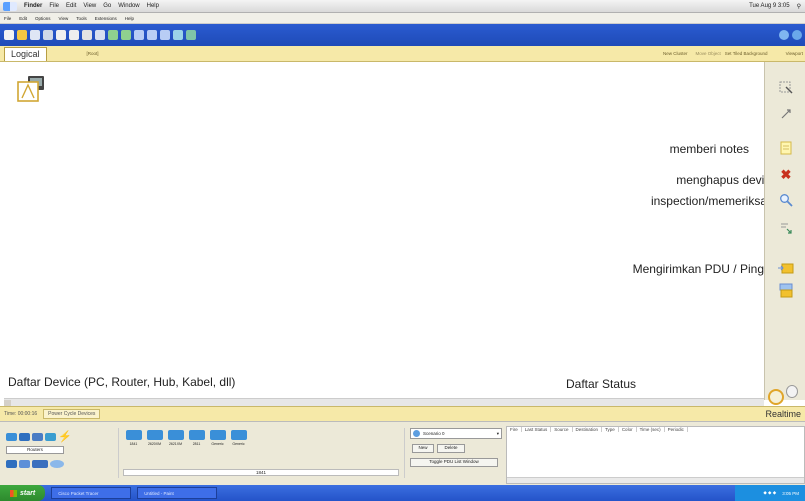 This screenshot has width=805, height=501. I want to click on help-icon, so click(784, 35).